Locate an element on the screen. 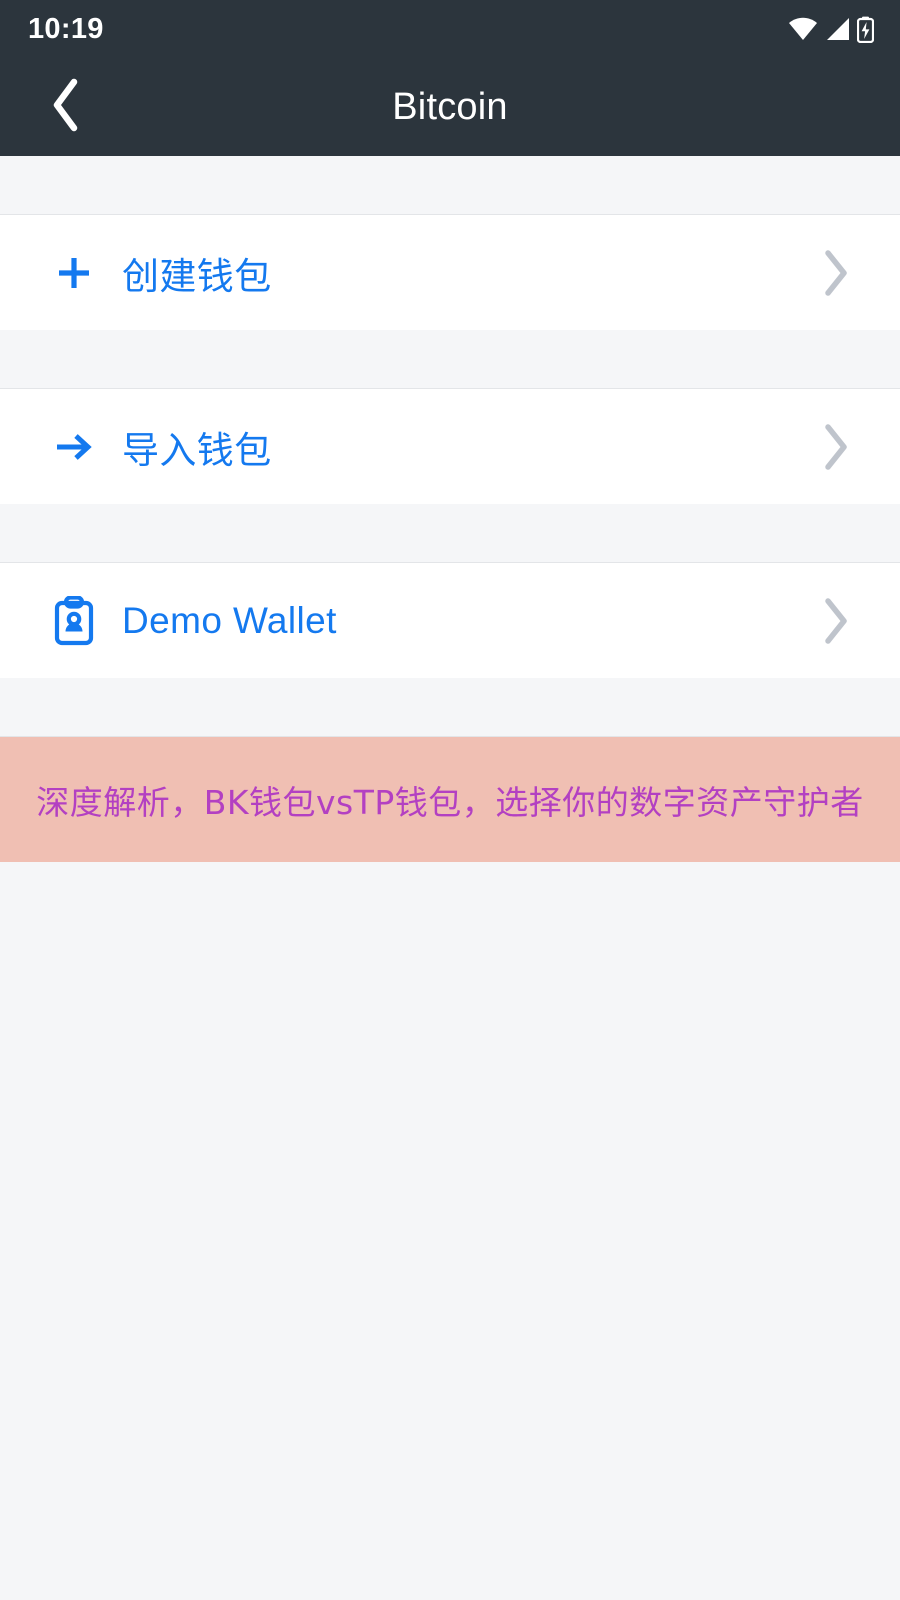  status-bar-icons is located at coordinates (831, 29).